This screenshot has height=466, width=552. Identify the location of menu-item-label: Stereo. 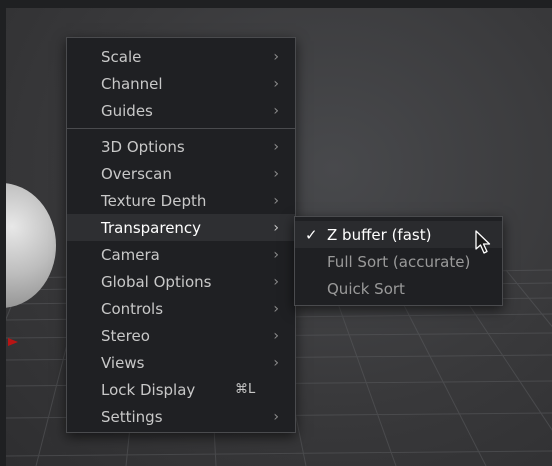
(125, 335).